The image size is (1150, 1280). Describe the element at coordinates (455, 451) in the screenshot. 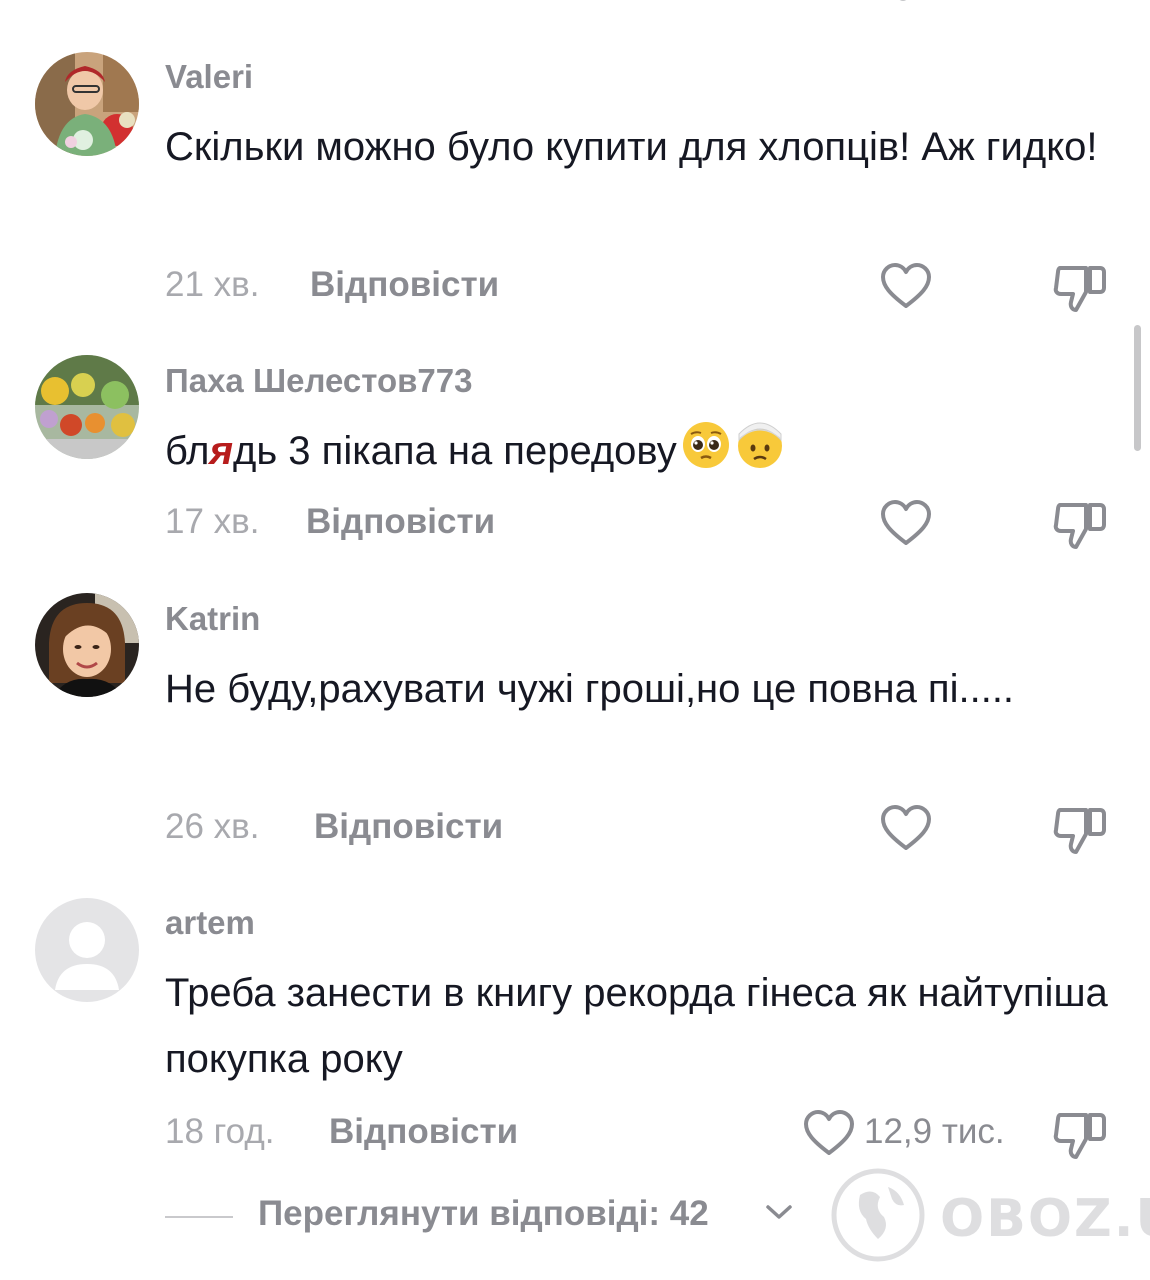

I see `comment-text-after: дь 3 пікапа на передову` at that location.